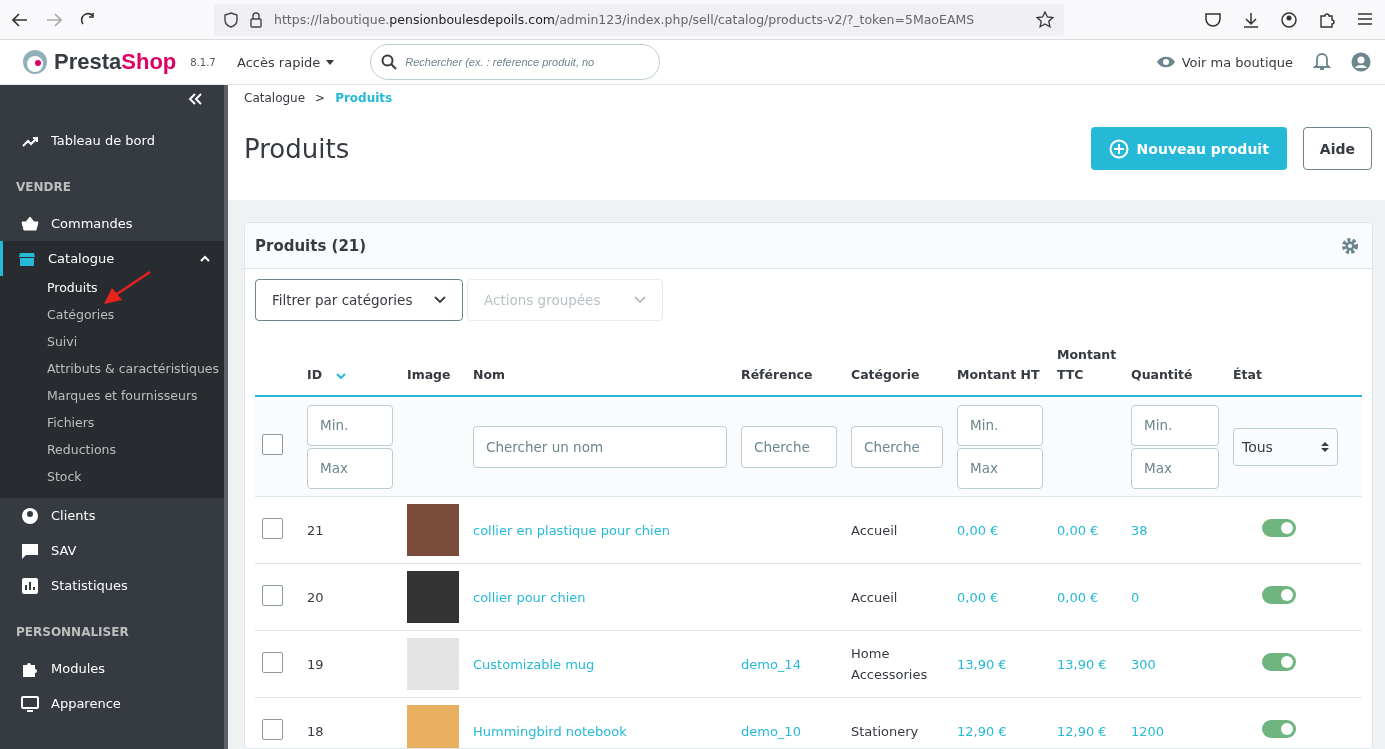  I want to click on name-search-field: Chercher un nom, so click(600, 446).